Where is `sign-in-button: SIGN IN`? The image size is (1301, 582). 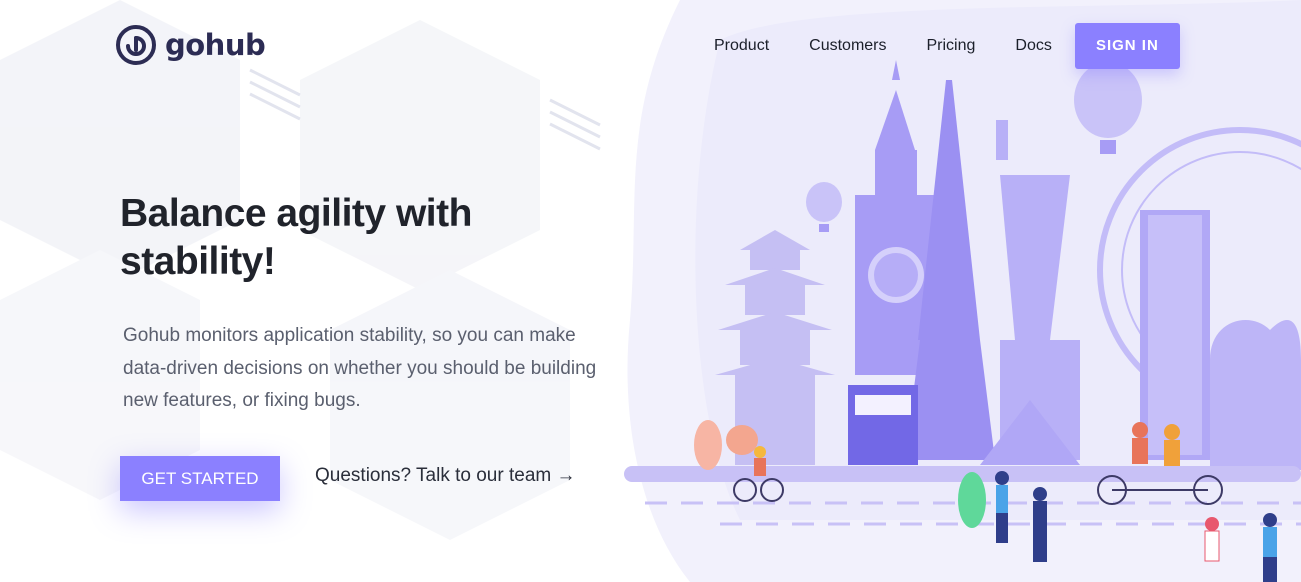 sign-in-button: SIGN IN is located at coordinates (1127, 46).